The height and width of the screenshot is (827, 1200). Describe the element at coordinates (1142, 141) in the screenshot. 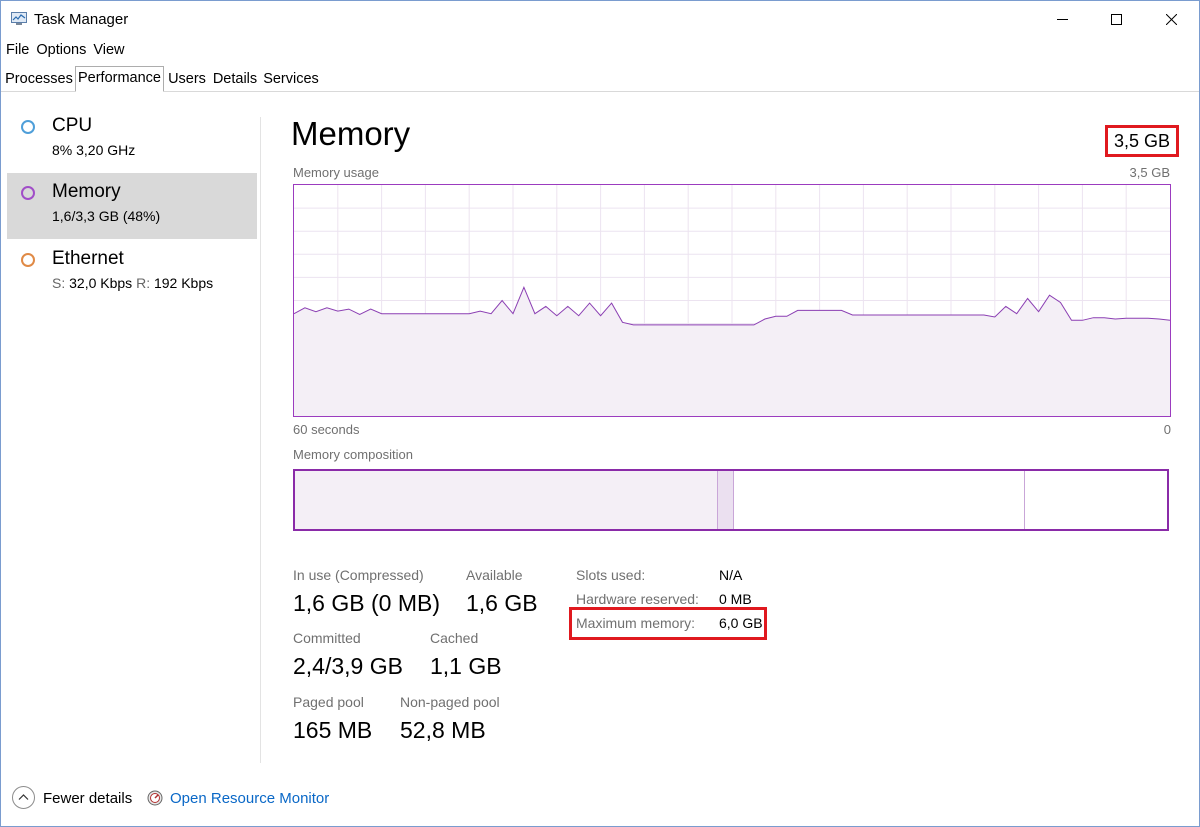

I see `total-memory-badge: 3,5 GB` at that location.